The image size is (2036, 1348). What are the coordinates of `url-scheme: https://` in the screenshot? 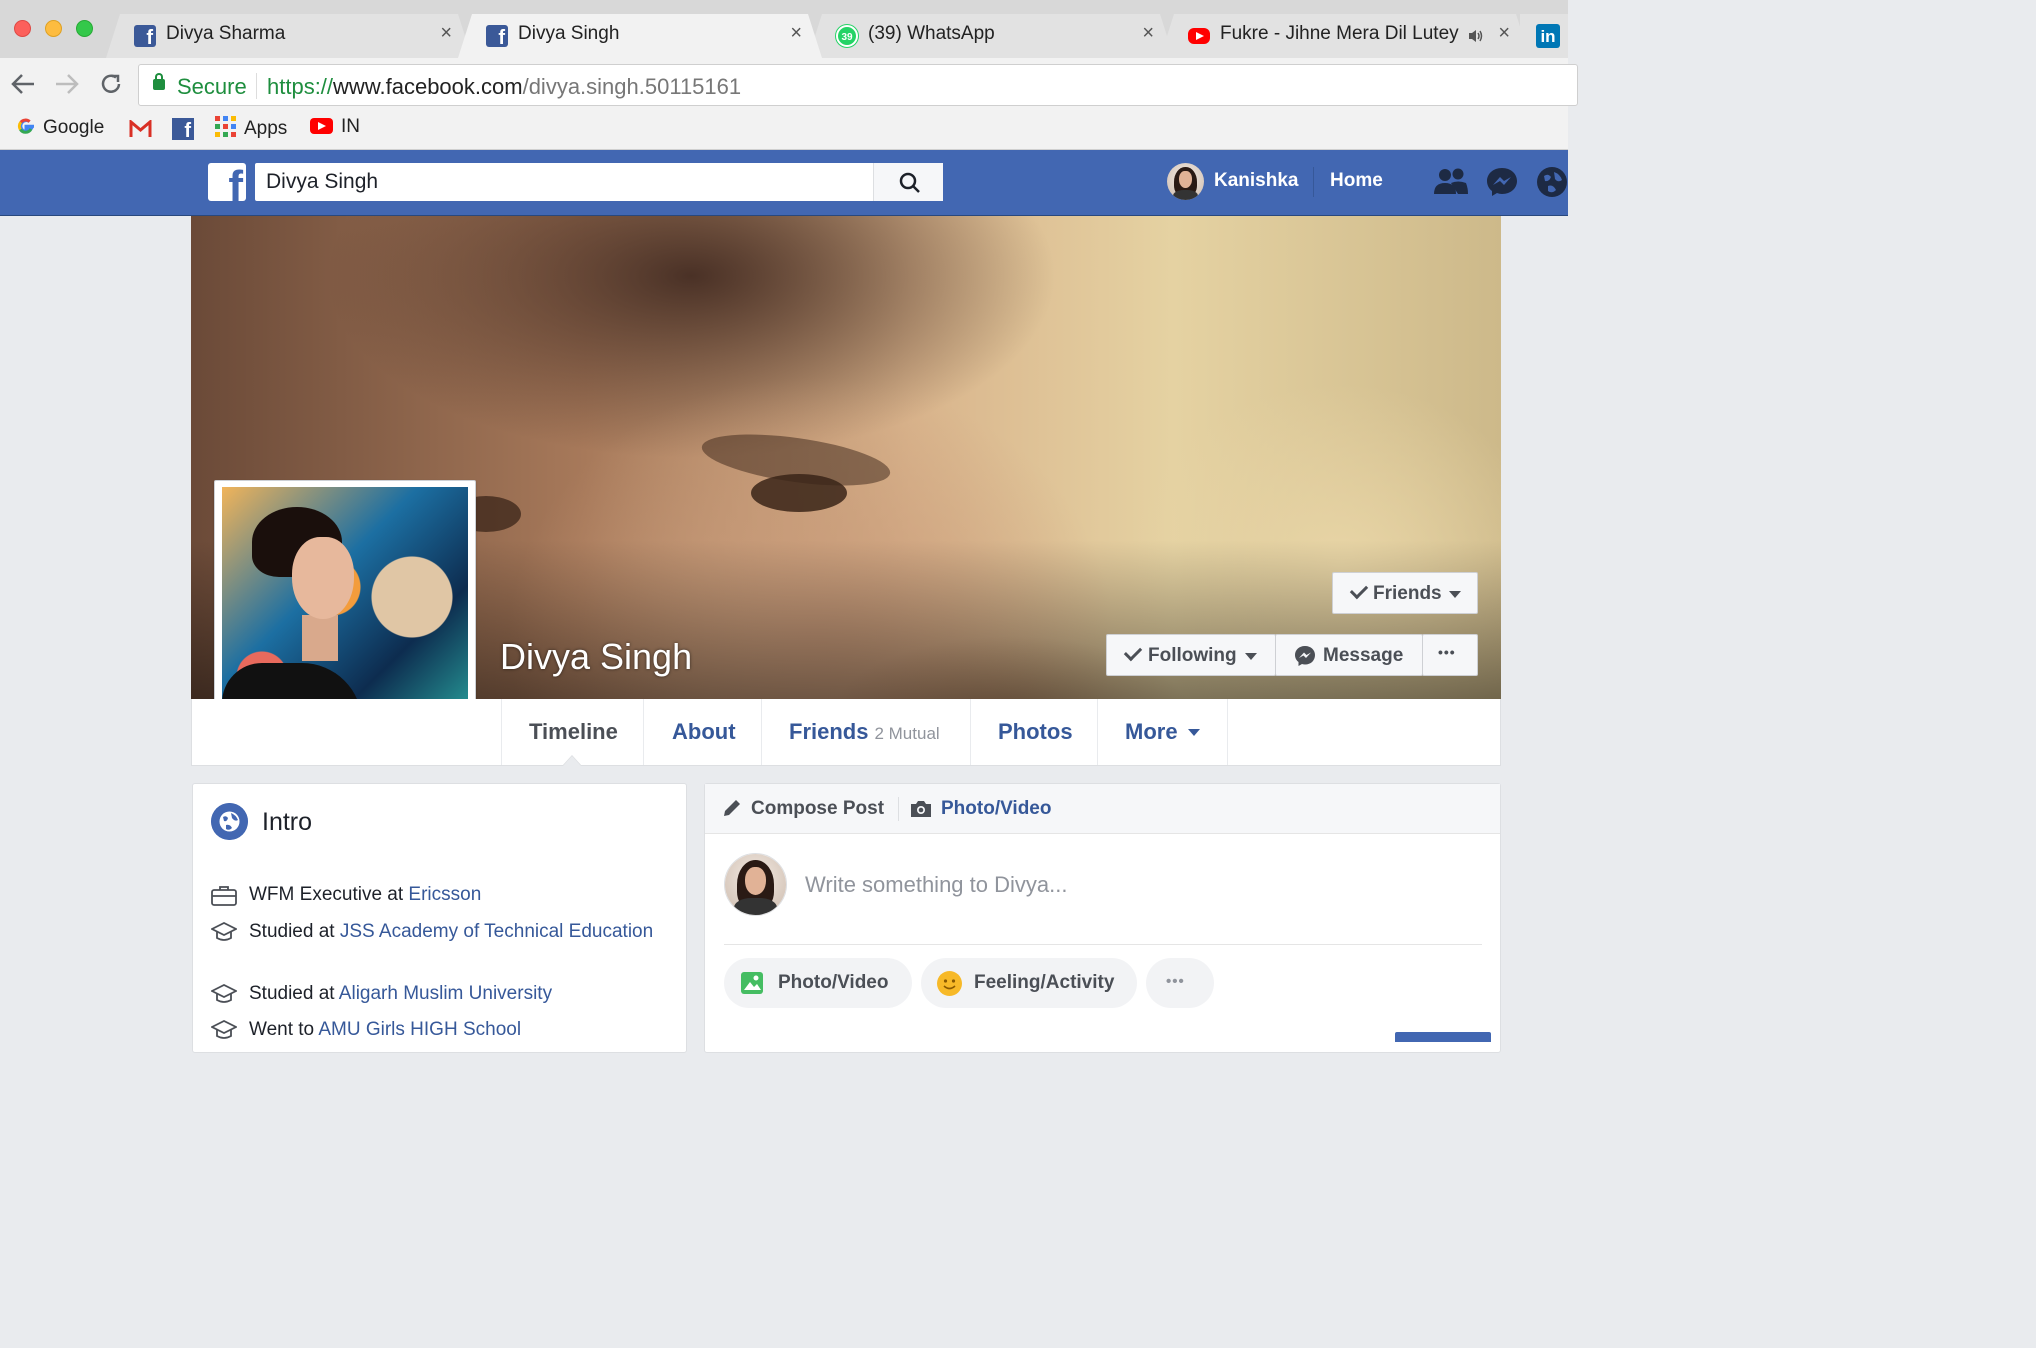 It's located at (300, 86).